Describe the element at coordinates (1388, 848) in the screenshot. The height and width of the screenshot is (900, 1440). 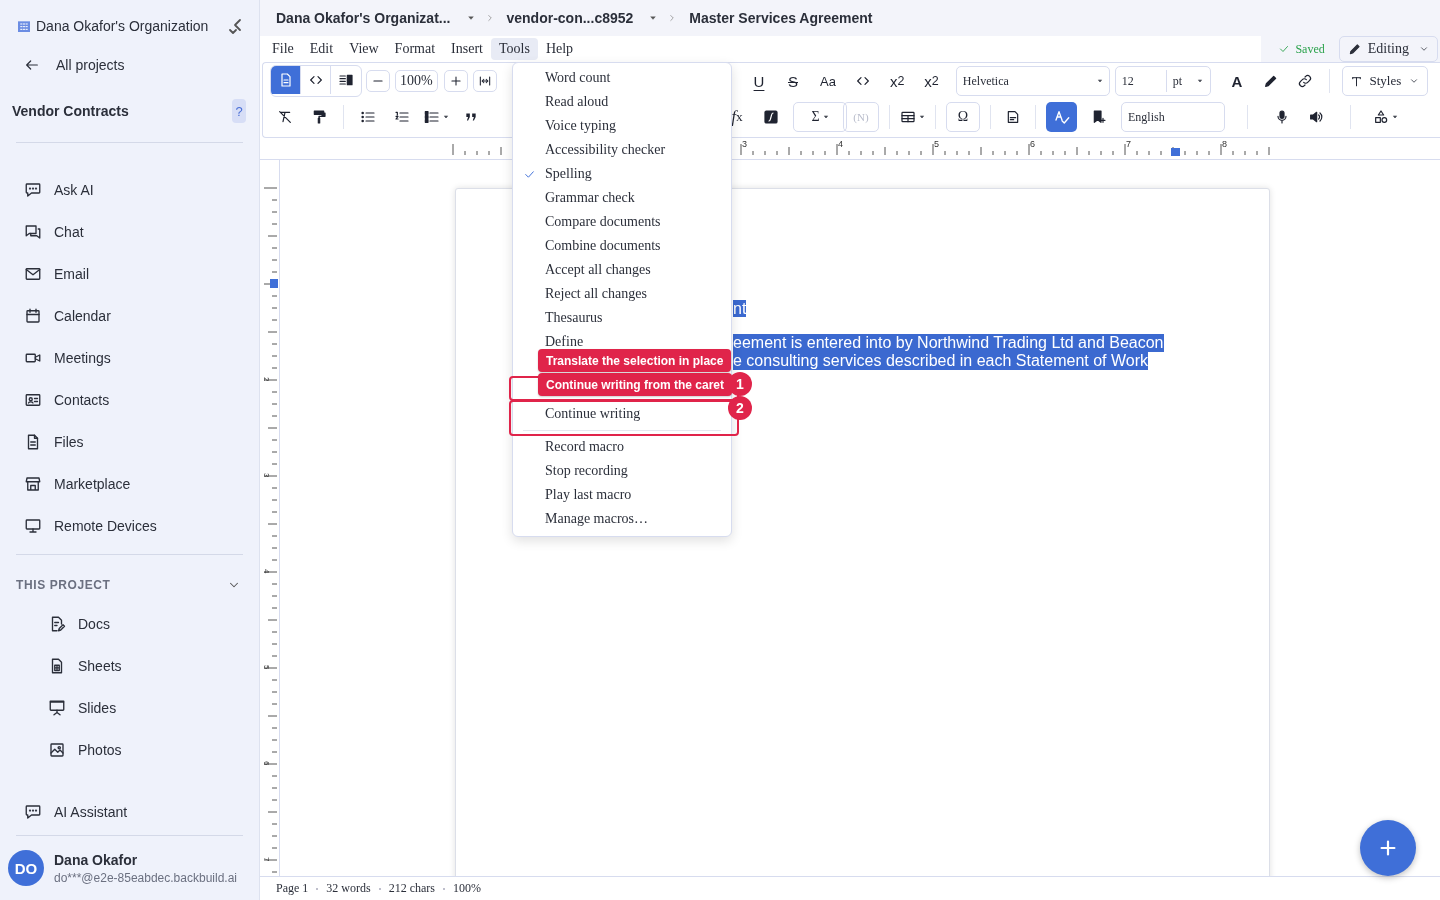
I see `add-button` at that location.